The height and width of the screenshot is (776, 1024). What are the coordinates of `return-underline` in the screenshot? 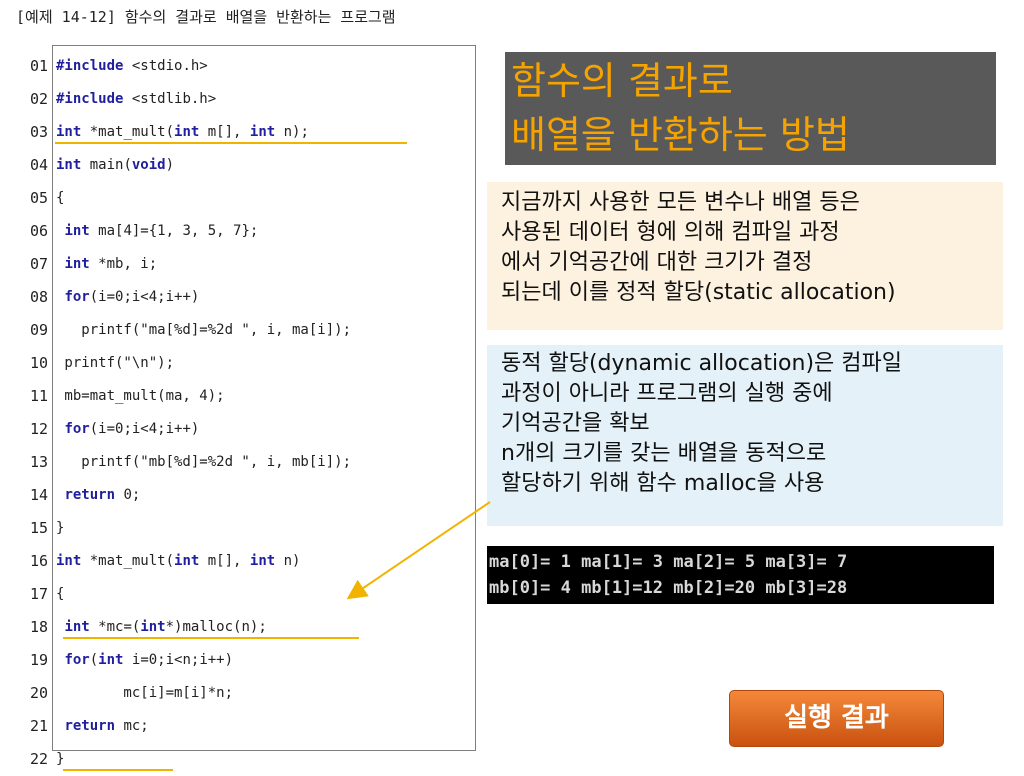 It's located at (118, 770).